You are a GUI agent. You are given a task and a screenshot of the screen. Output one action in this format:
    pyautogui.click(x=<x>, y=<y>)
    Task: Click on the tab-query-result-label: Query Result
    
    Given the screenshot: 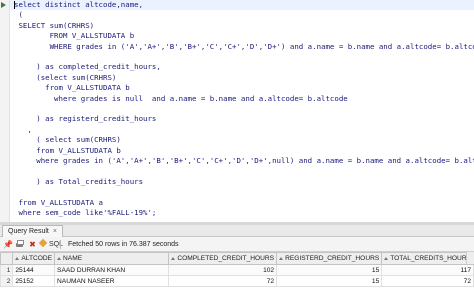 What is the action you would take?
    pyautogui.click(x=28, y=231)
    